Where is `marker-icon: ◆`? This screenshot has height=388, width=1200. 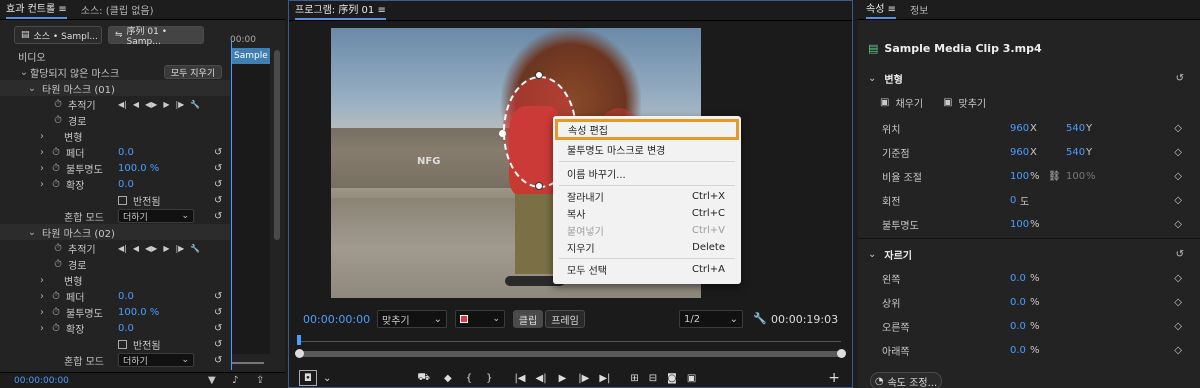
marker-icon: ◆ is located at coordinates (448, 378).